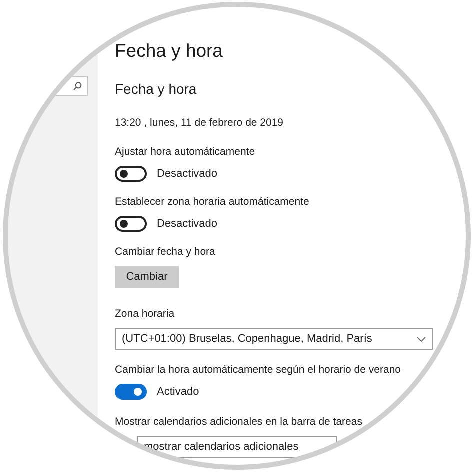  What do you see at coordinates (185, 152) in the screenshot?
I see `setting-label: Ajustar hora automáticamente` at bounding box center [185, 152].